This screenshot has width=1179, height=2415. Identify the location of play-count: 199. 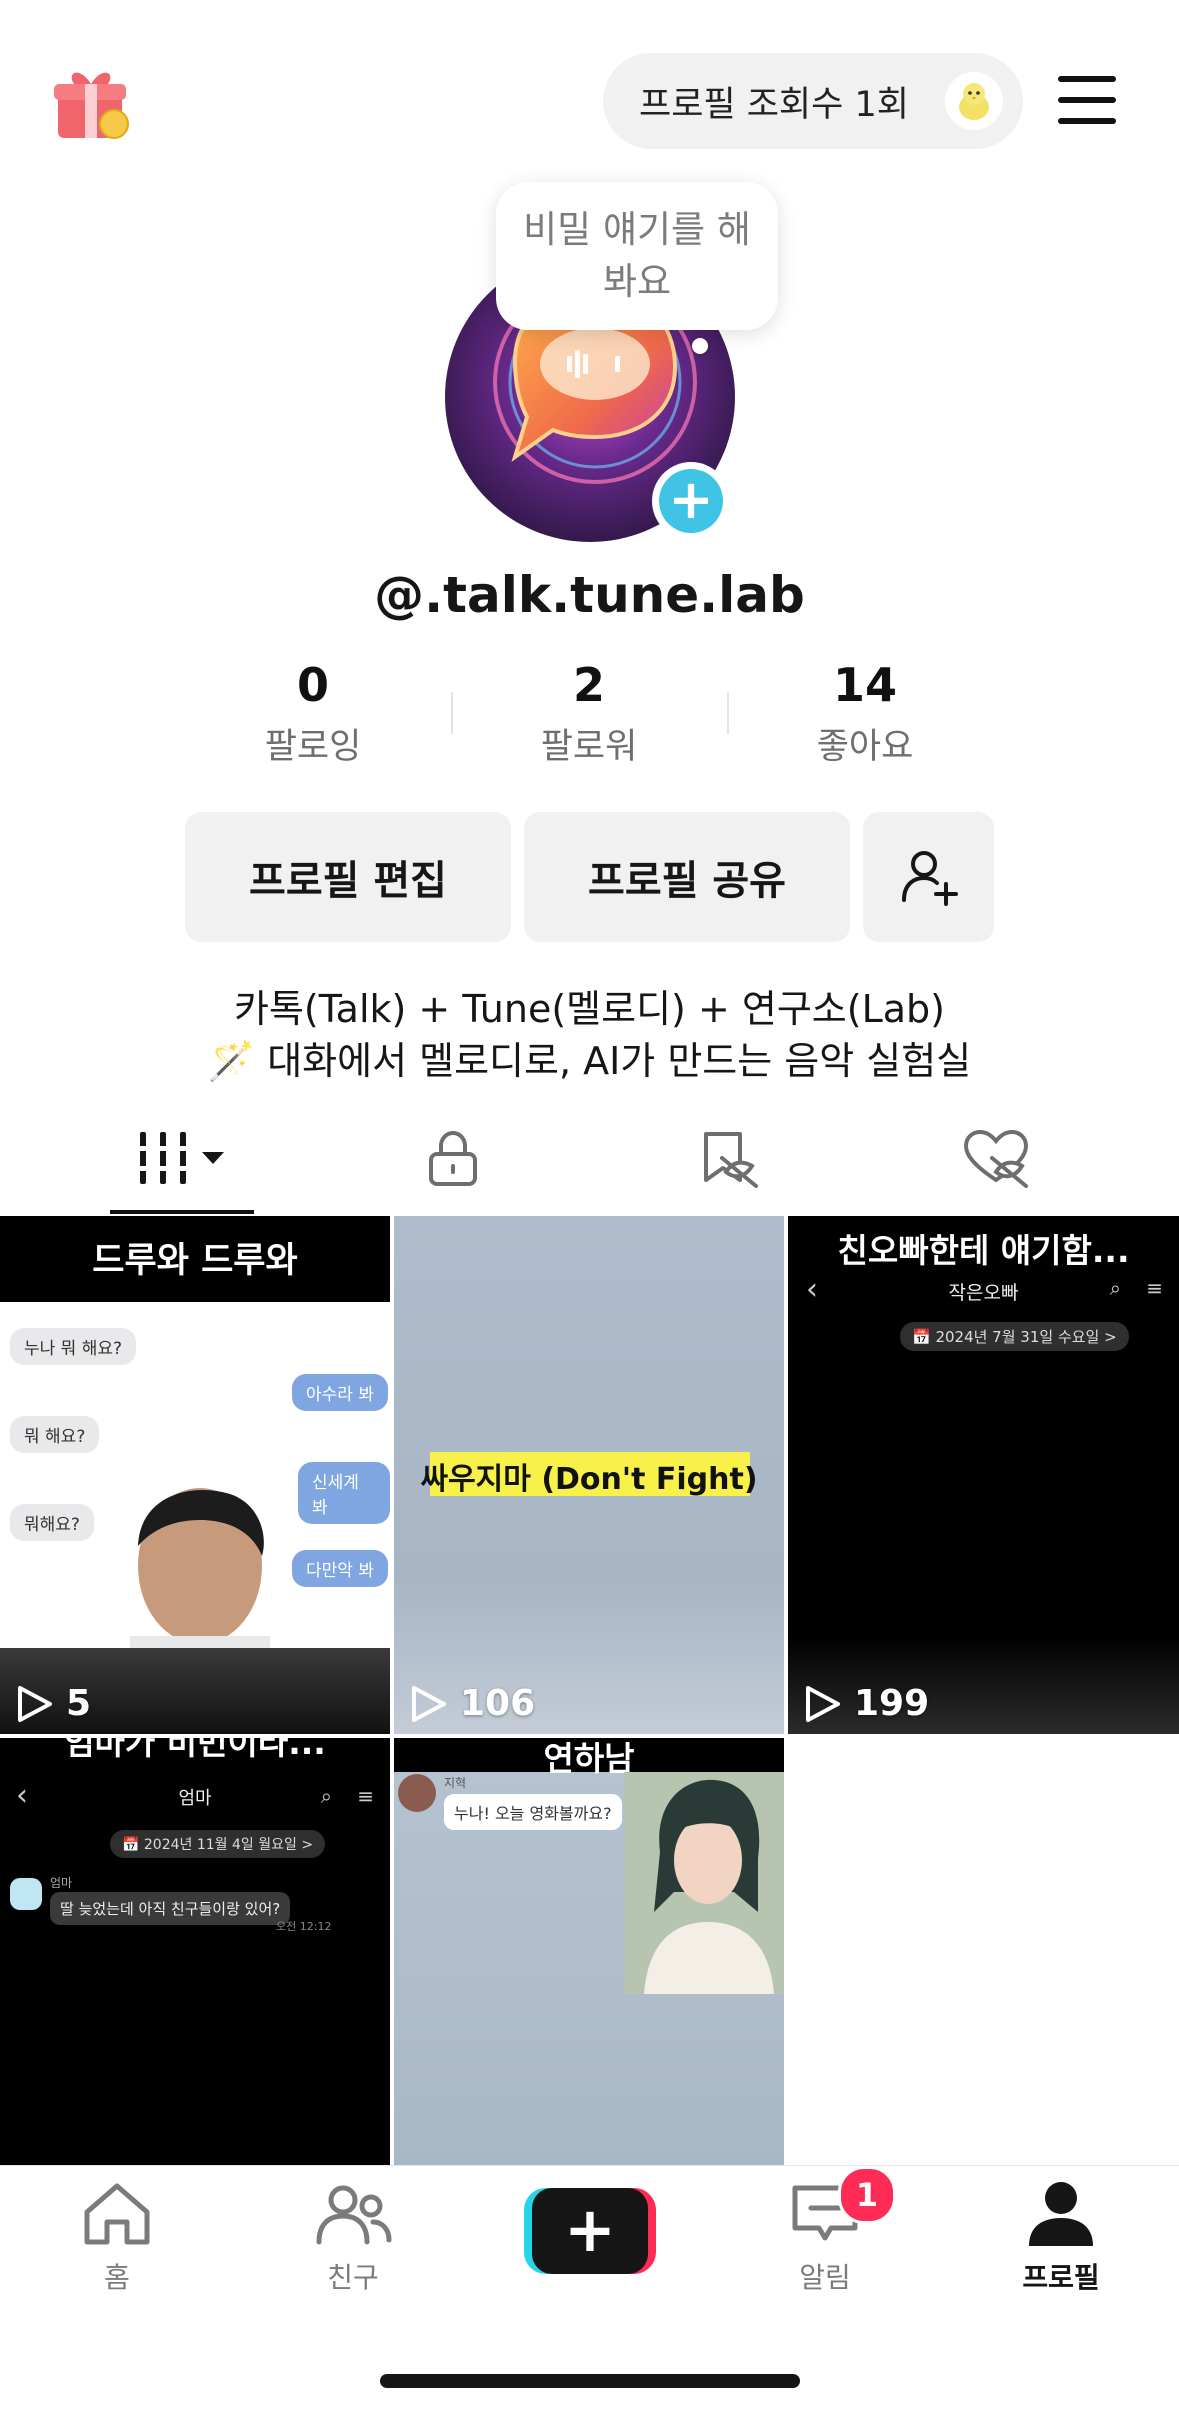
(866, 1703).